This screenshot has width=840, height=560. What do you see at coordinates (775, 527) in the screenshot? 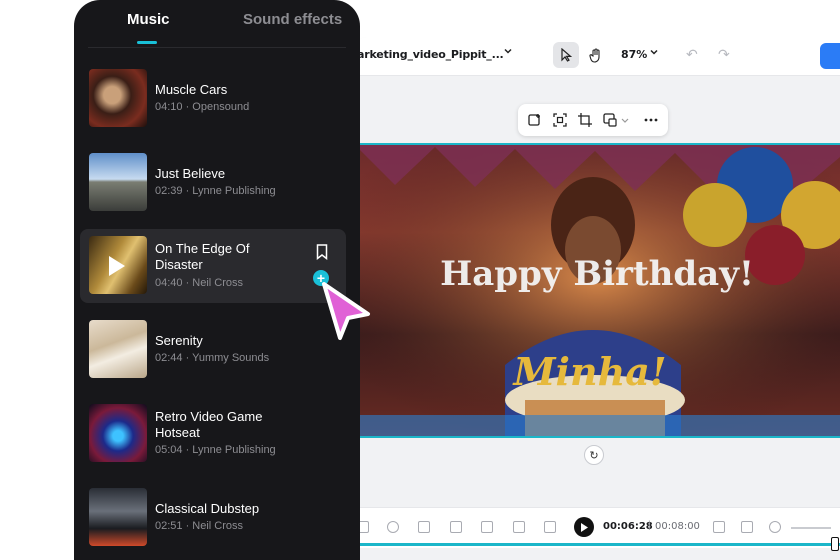
I see `zoom-out-icon` at bounding box center [775, 527].